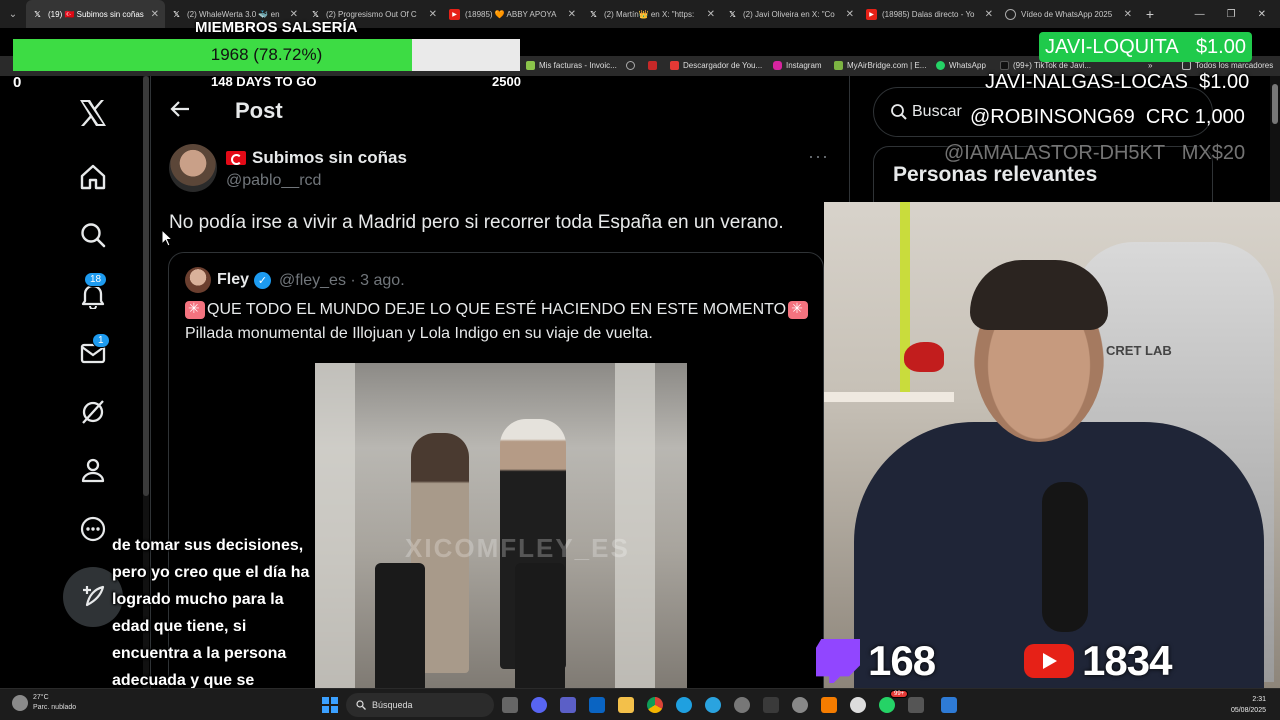 The image size is (1280, 720). I want to click on browser-tab: ▶ (18985) Dalas directo - Yo ✕, so click(929, 14).